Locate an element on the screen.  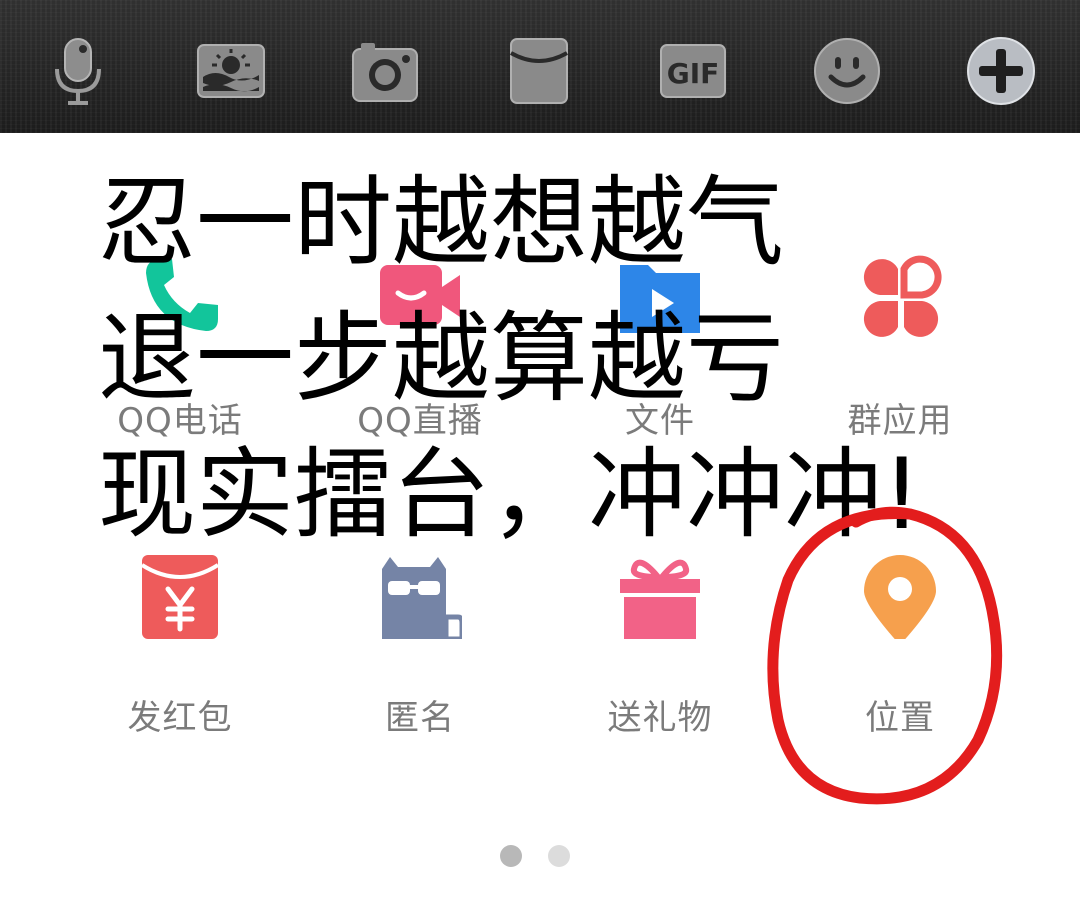
folder-icon is located at coordinates (660, 297).